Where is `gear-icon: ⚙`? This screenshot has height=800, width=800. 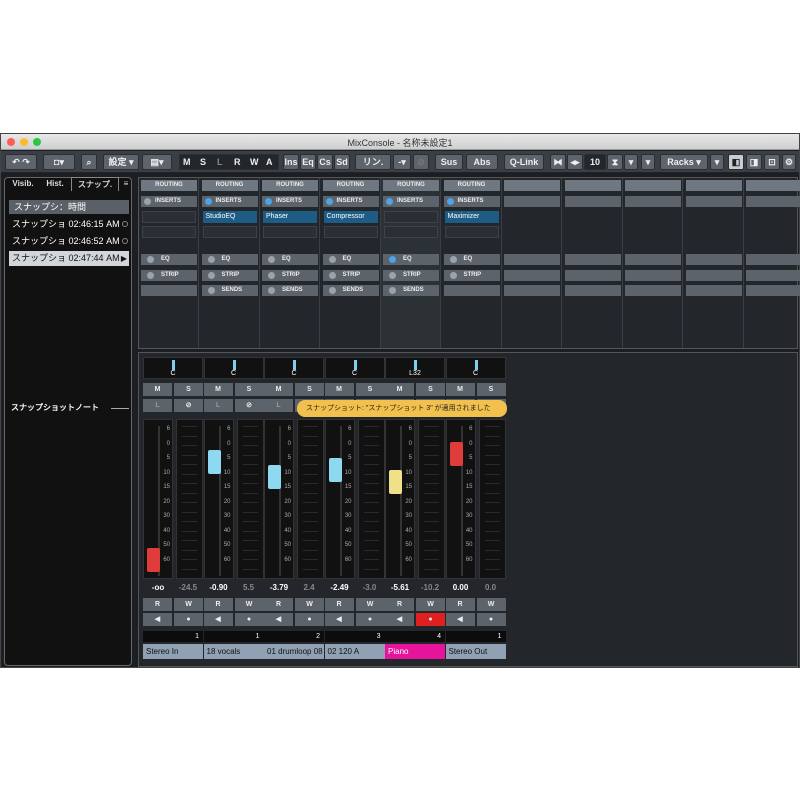
gear-icon: ⚙ is located at coordinates (789, 162).